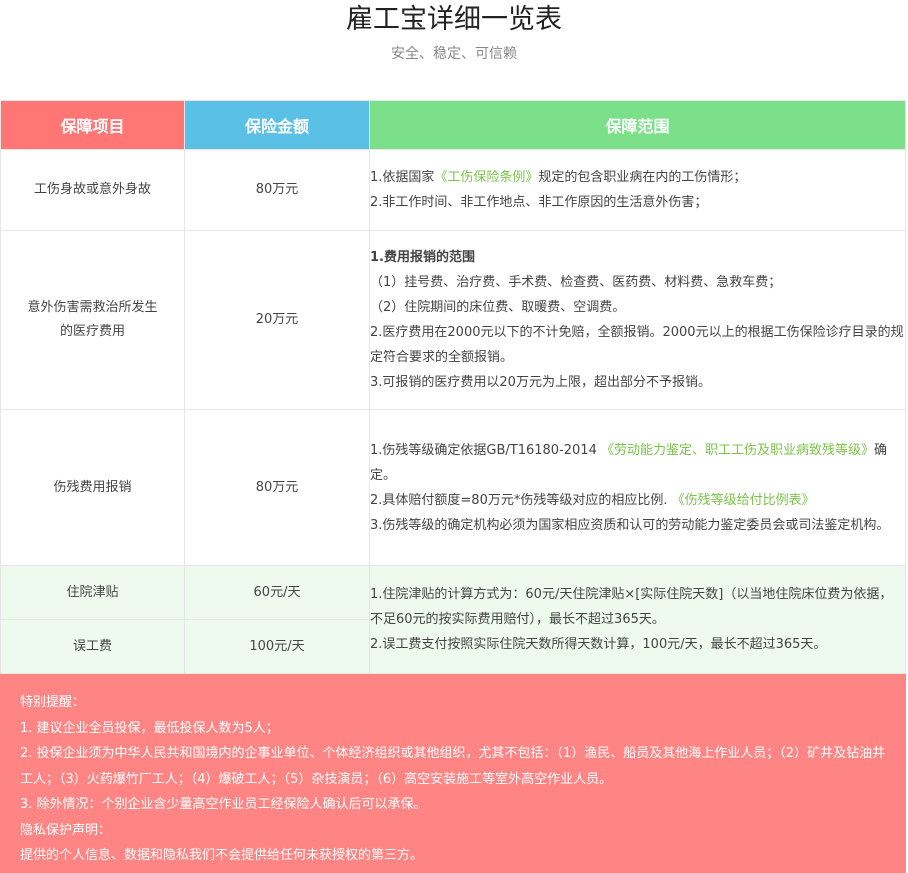  Describe the element at coordinates (576, 282) in the screenshot. I see `scope-line: （1）挂号费、治疗费、手术费、检查费、医药费、材料费、急救车费；` at that location.